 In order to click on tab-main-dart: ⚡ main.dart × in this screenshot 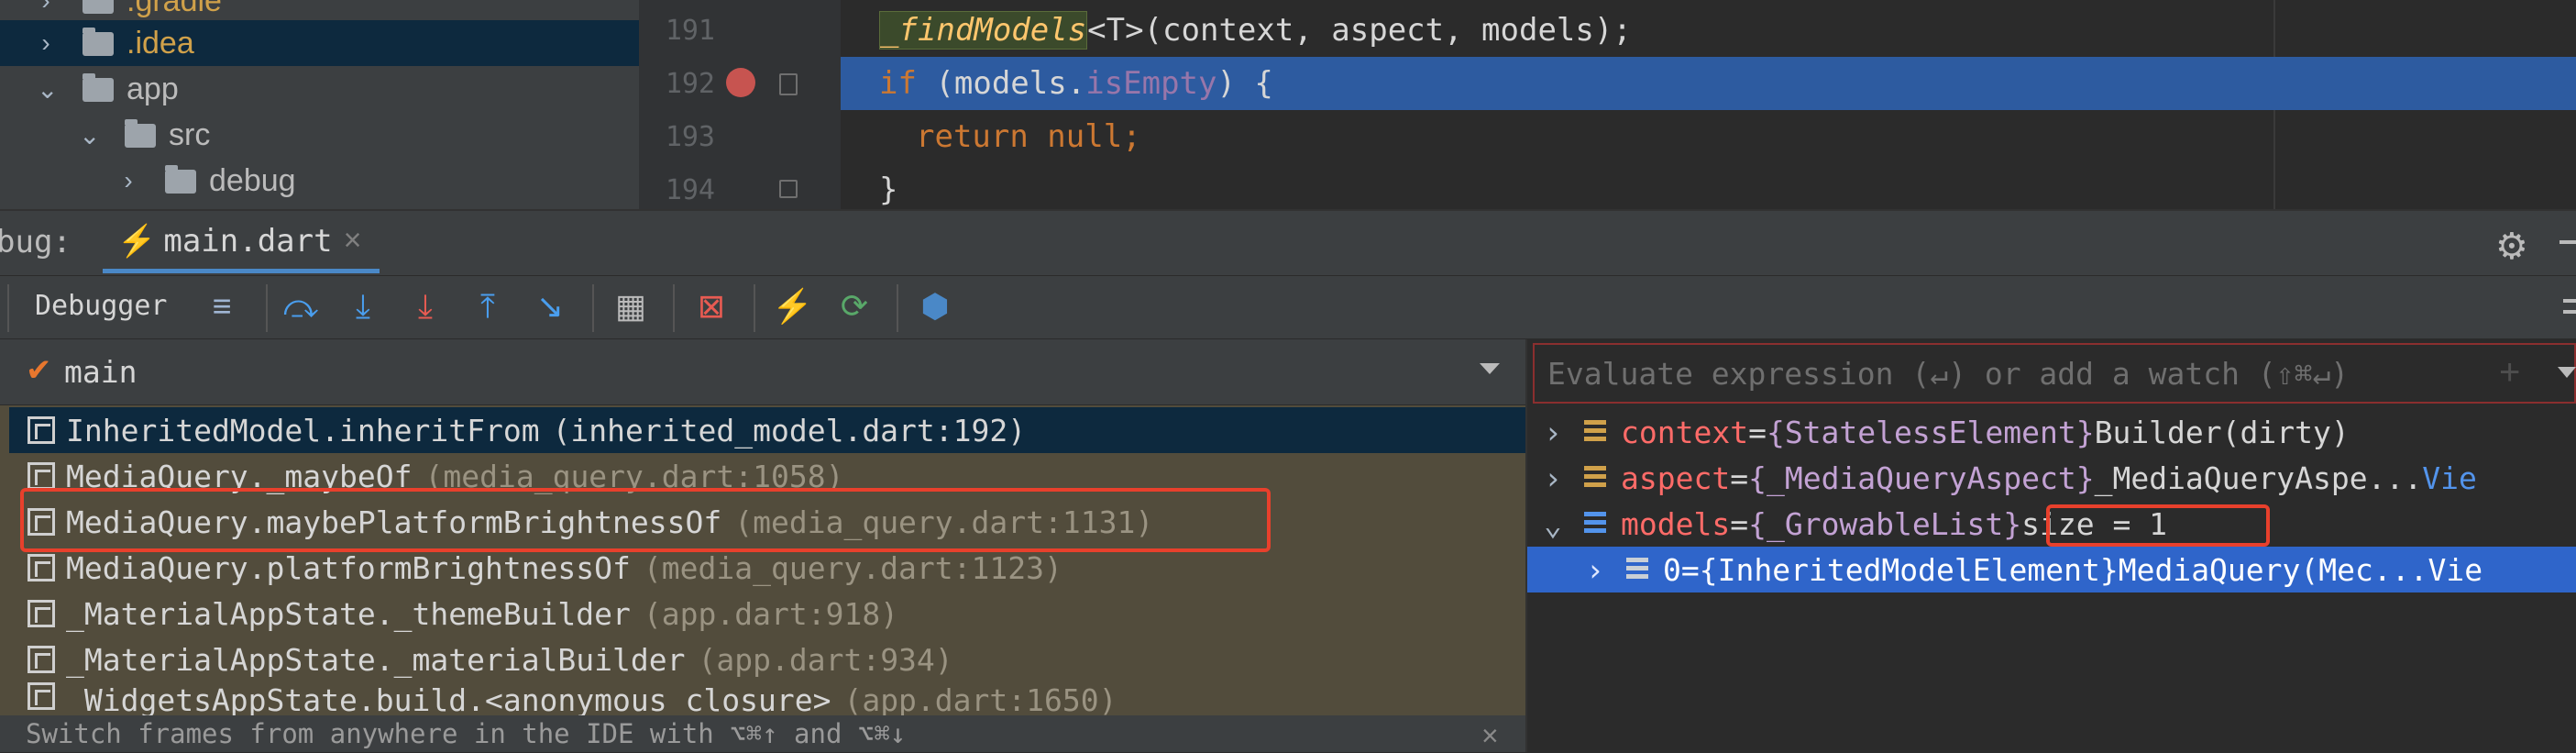, I will do `click(241, 243)`.